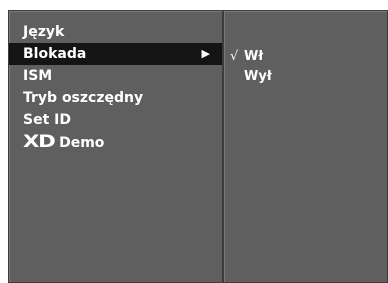 The height and width of the screenshot is (283, 388). What do you see at coordinates (82, 143) in the screenshot?
I see `menu-item-label: Demo` at bounding box center [82, 143].